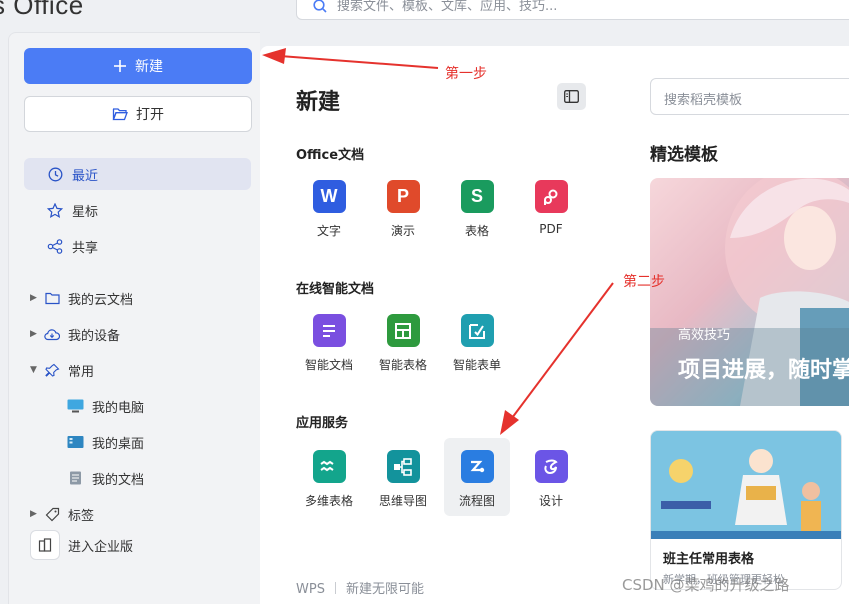 The height and width of the screenshot is (604, 849). I want to click on arrow-step1-head, so click(274, 56).